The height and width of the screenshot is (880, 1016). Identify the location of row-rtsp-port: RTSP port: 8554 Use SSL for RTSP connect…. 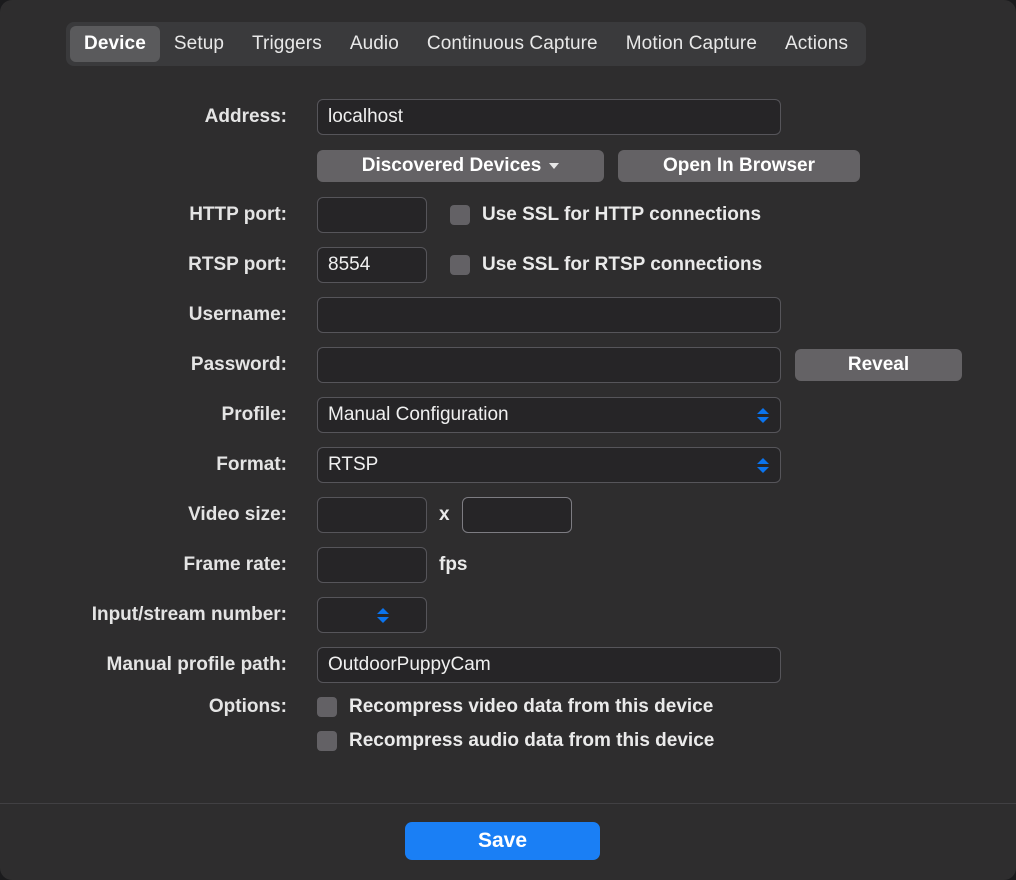
(508, 265).